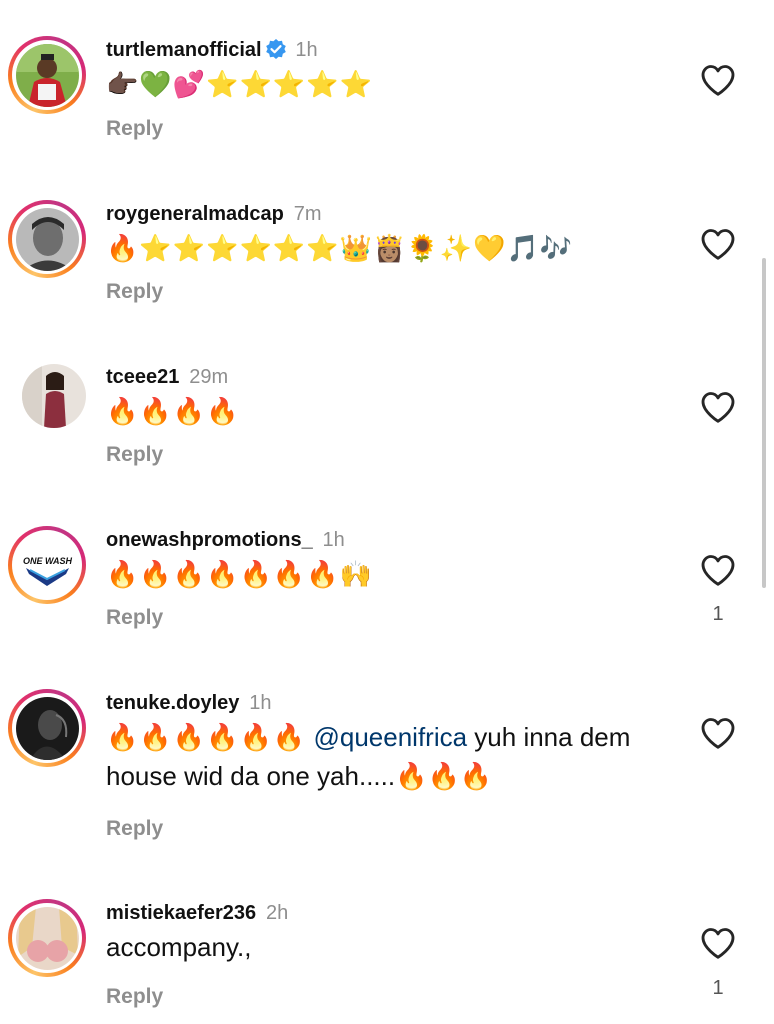 Image resolution: width=774 pixels, height=1024 pixels. I want to click on comment-username: turtlemanofficial, so click(184, 50).